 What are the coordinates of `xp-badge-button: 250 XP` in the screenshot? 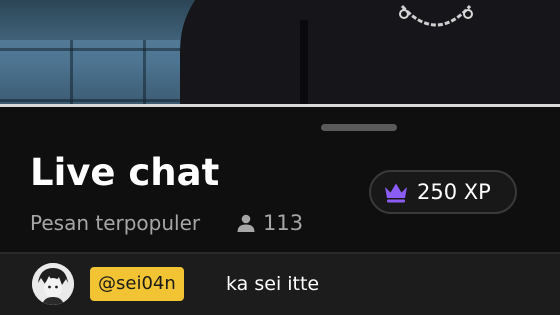 It's located at (443, 192).